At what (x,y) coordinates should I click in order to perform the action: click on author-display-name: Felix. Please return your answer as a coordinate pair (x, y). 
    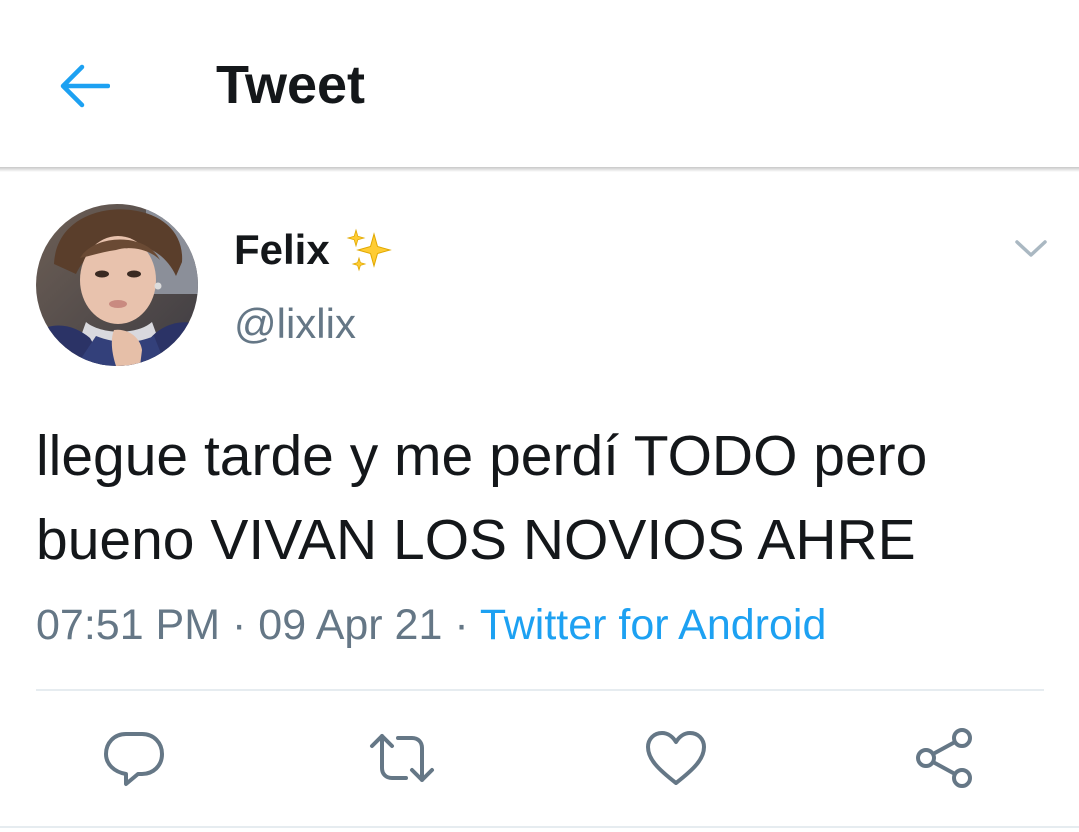
    Looking at the image, I should click on (282, 250).